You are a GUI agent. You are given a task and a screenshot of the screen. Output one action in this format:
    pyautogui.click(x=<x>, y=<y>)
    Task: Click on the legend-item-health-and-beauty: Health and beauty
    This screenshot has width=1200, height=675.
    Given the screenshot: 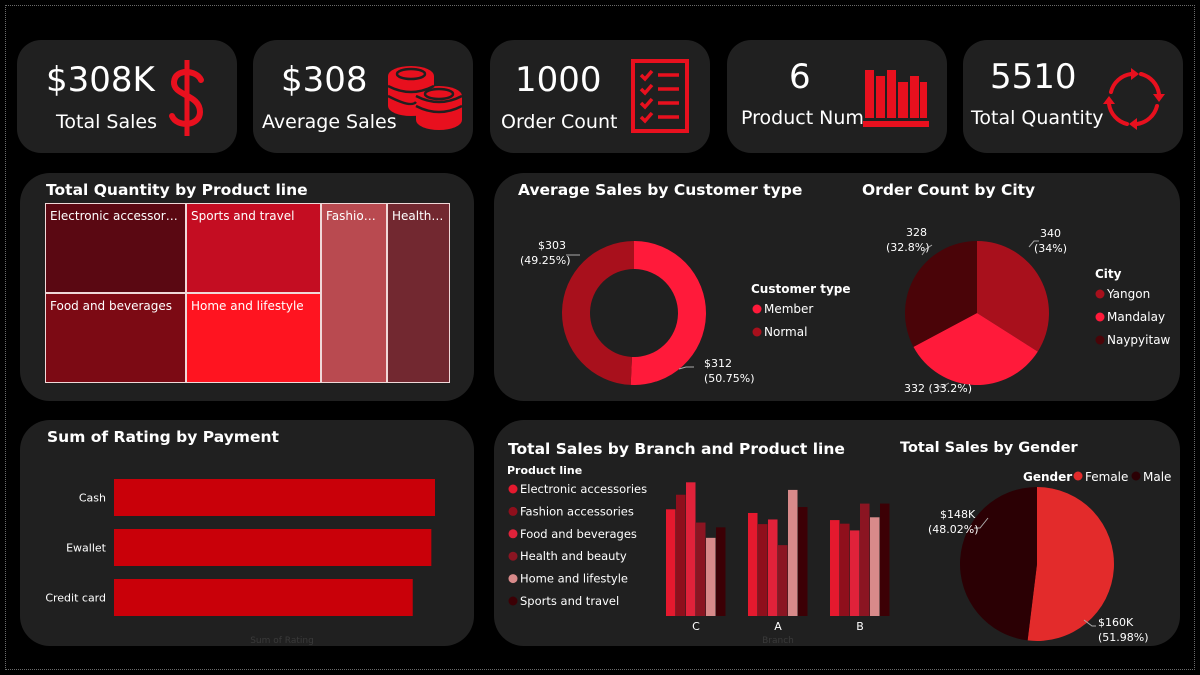 What is the action you would take?
    pyautogui.click(x=573, y=556)
    